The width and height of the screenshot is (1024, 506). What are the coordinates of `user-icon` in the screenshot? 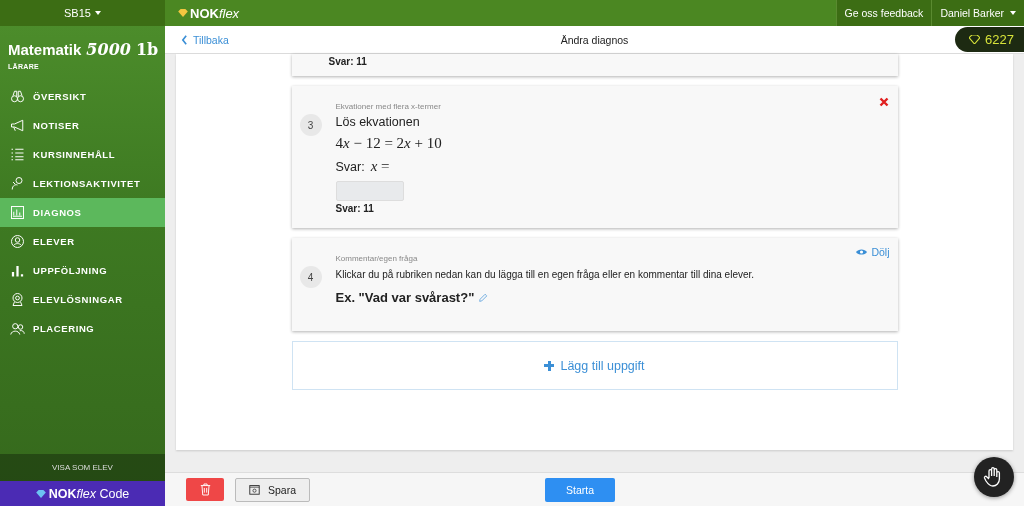 It's located at (17, 241).